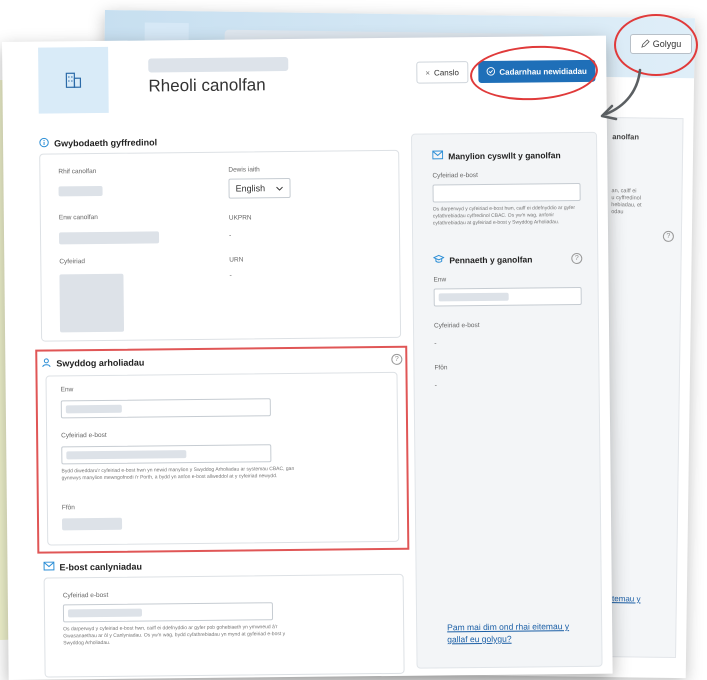 The height and width of the screenshot is (680, 707). Describe the element at coordinates (506, 192) in the screenshot. I see `centre-email-field` at that location.